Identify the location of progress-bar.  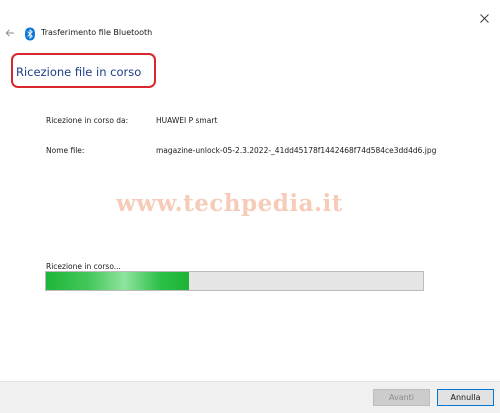
(234, 281).